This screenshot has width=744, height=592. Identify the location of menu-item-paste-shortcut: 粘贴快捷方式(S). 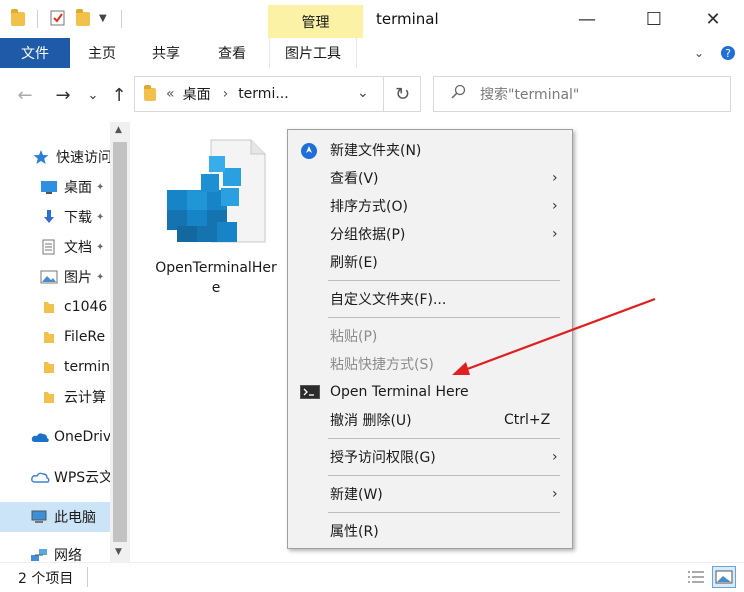
(430, 364).